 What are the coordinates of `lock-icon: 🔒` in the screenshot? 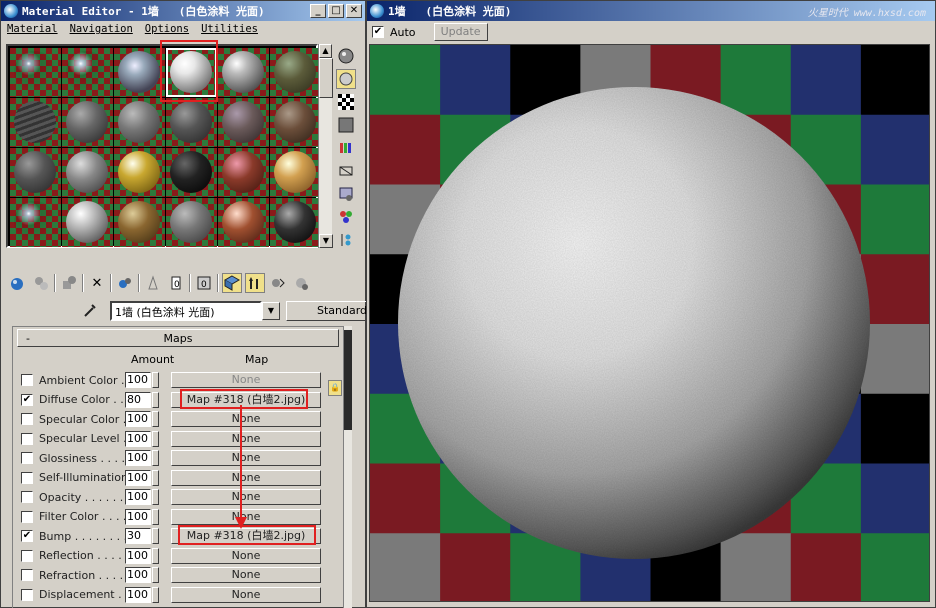 It's located at (335, 388).